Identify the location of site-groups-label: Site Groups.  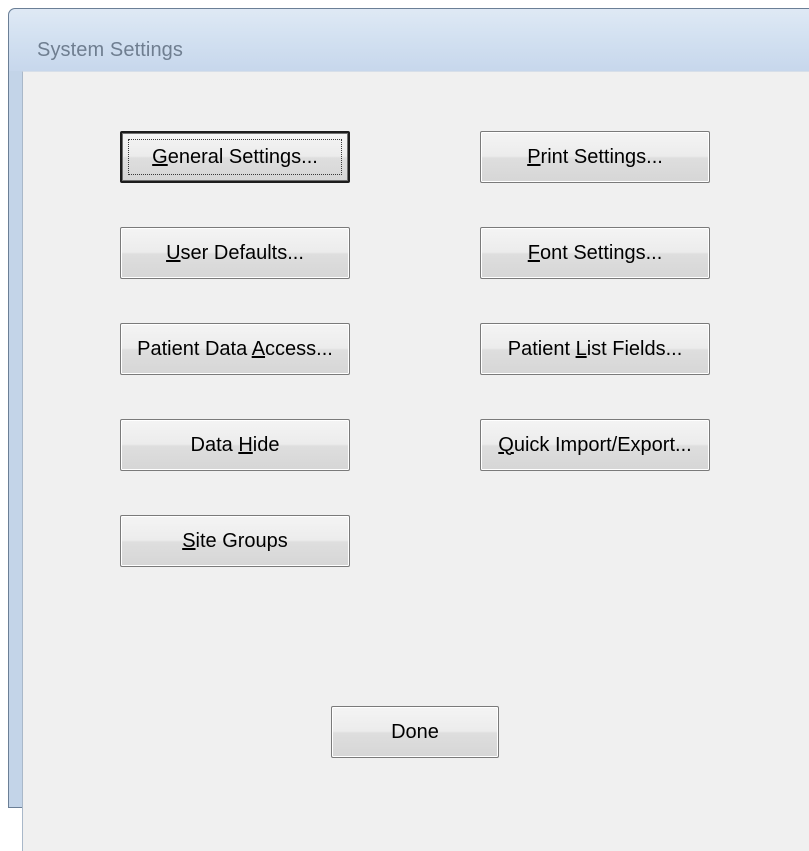
(235, 540).